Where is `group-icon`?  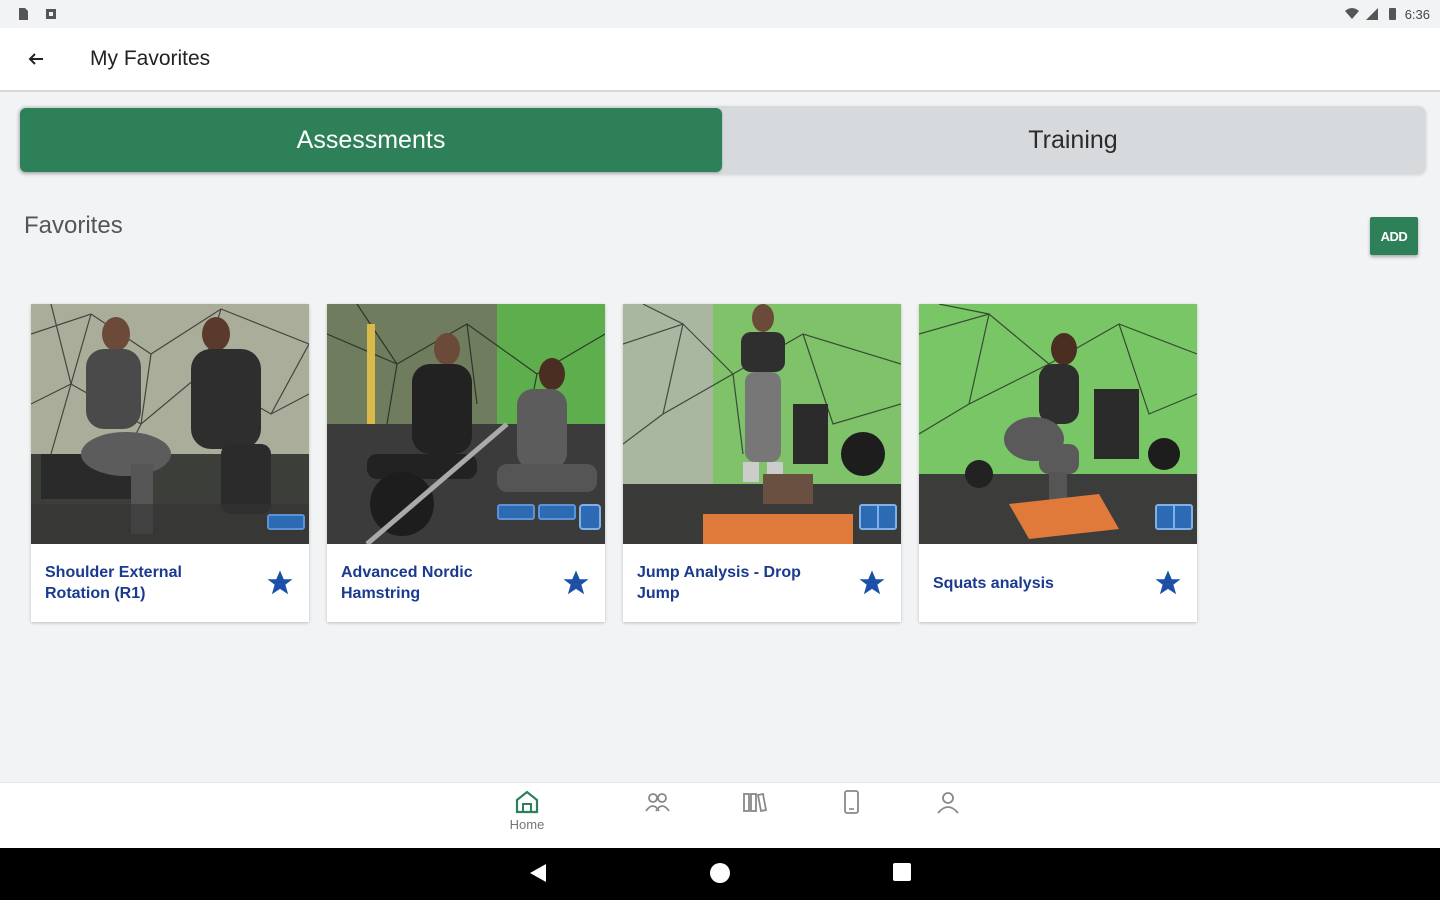
group-icon is located at coordinates (657, 802).